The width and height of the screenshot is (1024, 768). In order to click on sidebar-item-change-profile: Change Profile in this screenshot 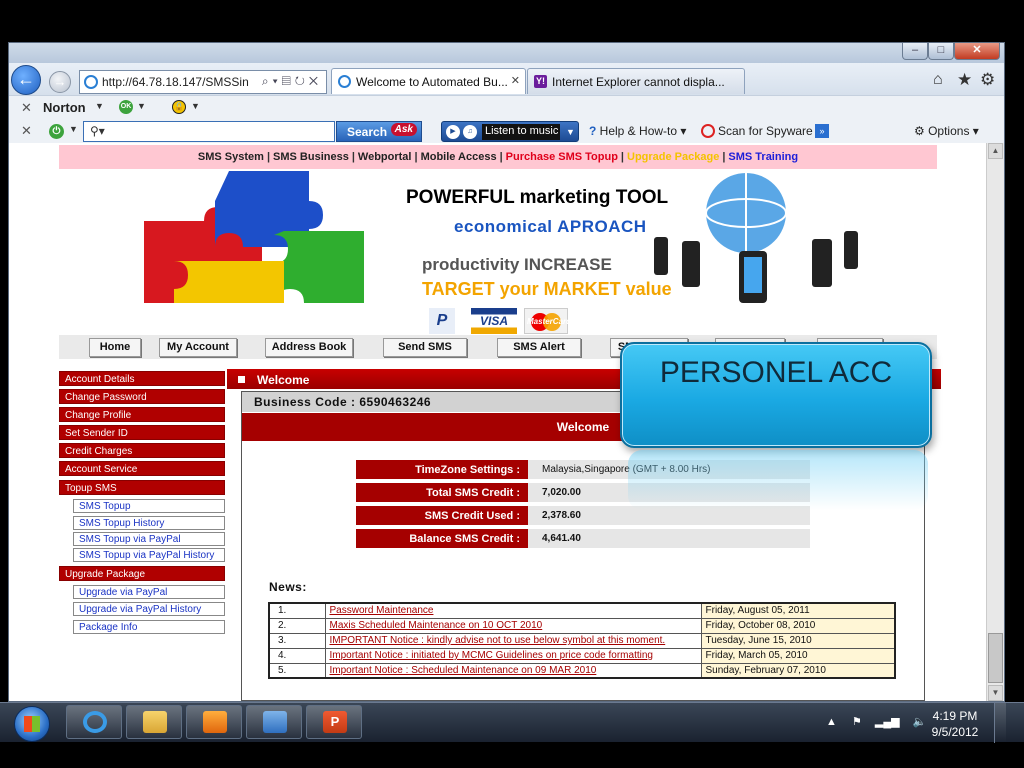, I will do `click(142, 414)`.